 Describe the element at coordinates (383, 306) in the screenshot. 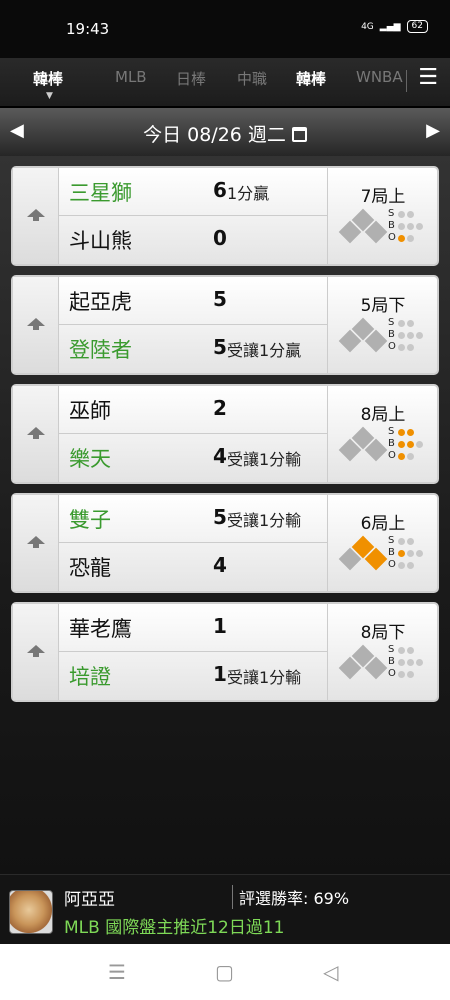

I see `inning-label: 5局下` at that location.